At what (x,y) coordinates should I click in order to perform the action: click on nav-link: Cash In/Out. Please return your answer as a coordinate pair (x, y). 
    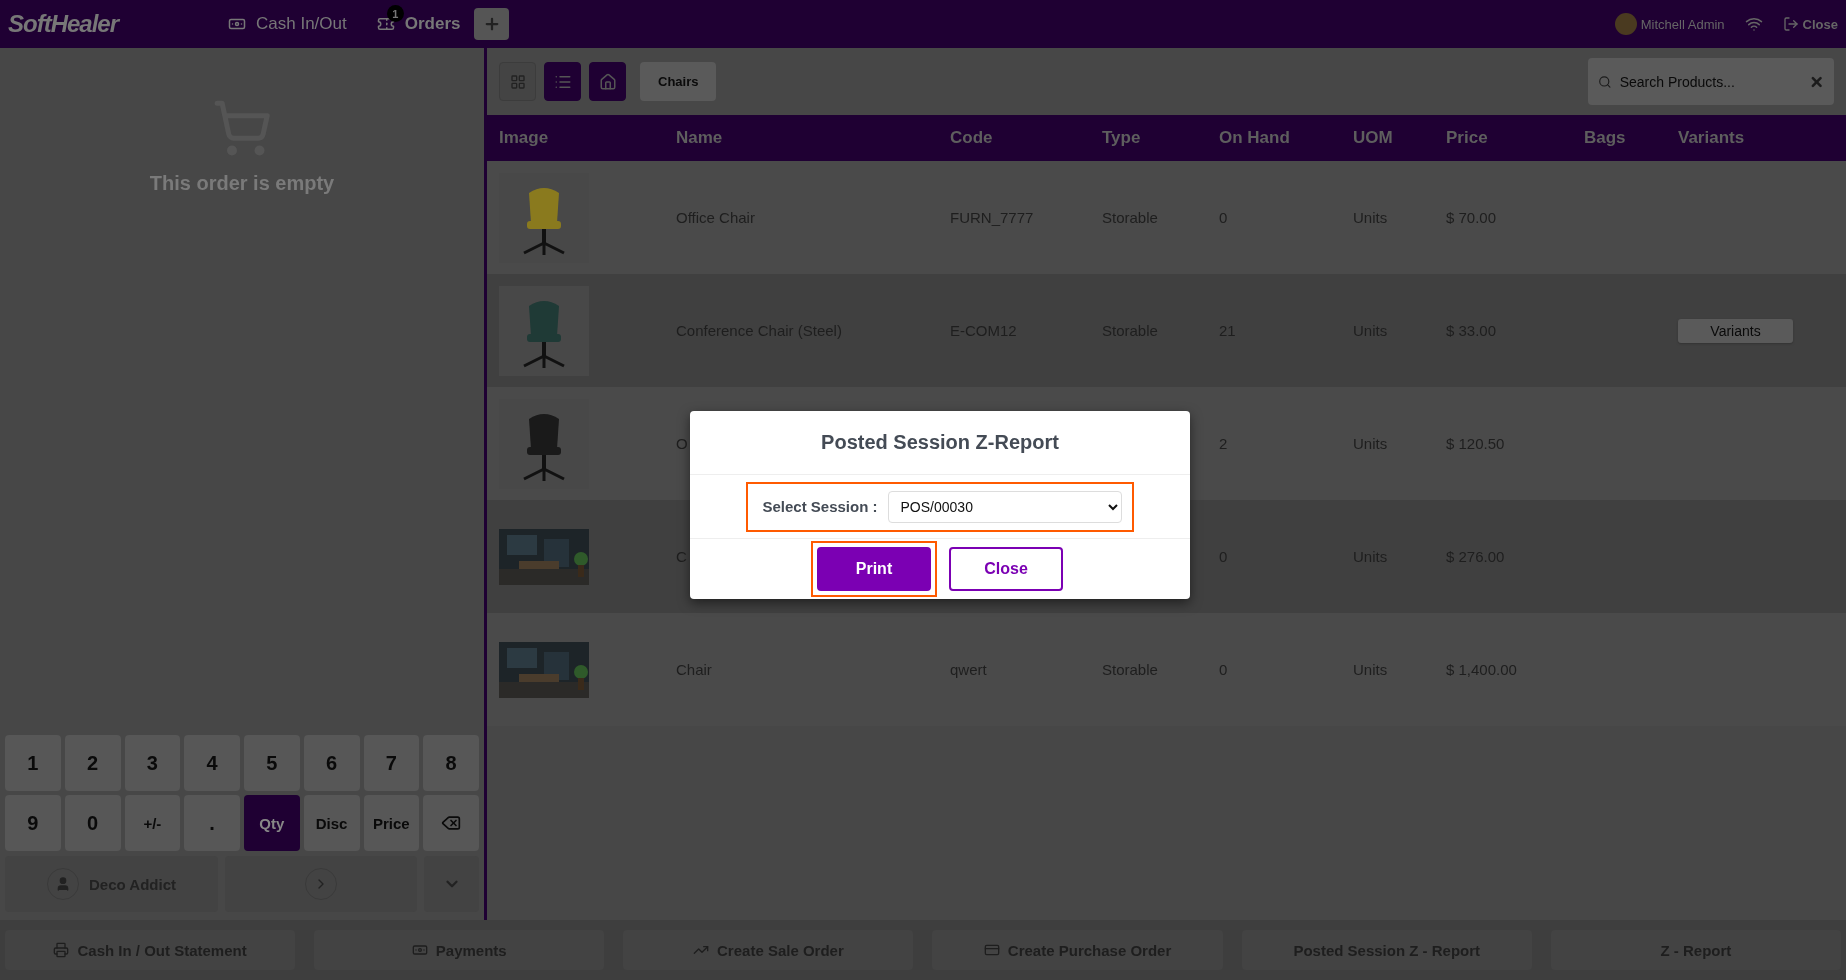
    Looking at the image, I should click on (301, 24).